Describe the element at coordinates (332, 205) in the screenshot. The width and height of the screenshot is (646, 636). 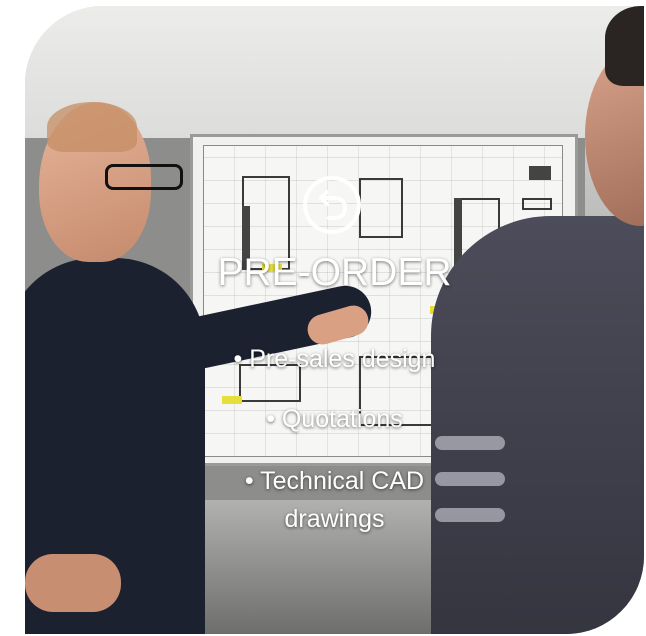
I see `undo-arrow-icon` at that location.